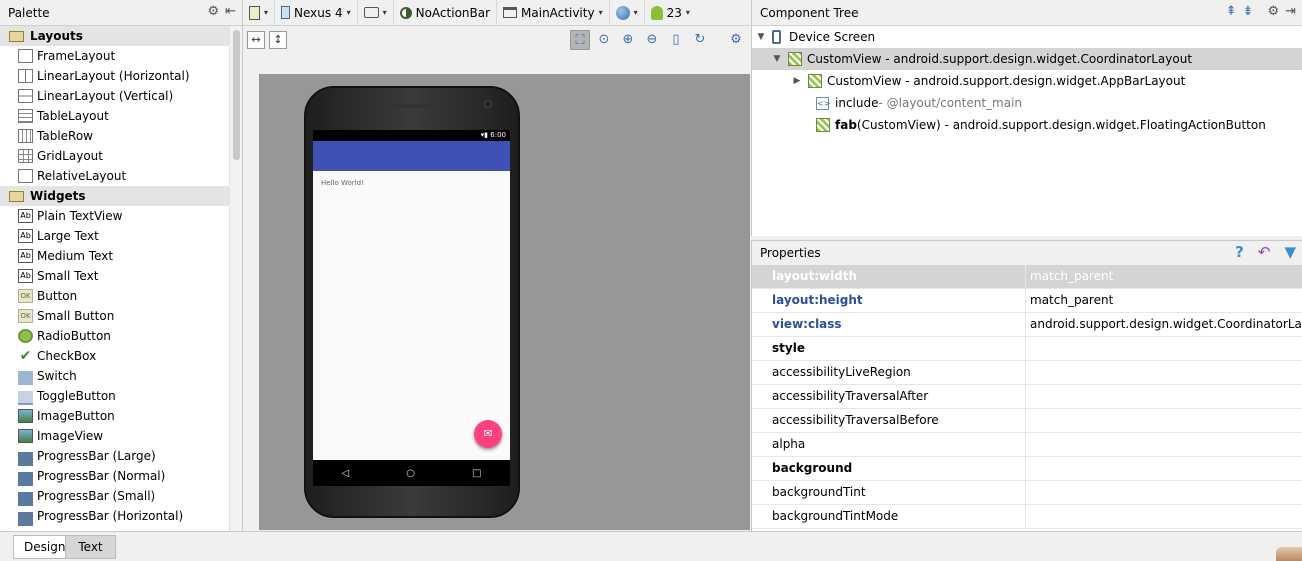  Describe the element at coordinates (25, 436) in the screenshot. I see `image-view-icon` at that location.